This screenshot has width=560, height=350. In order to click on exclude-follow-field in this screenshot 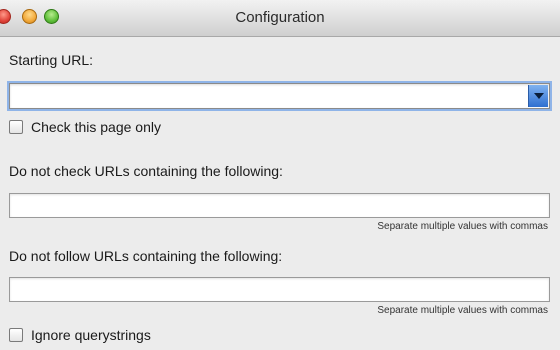, I will do `click(279, 289)`.